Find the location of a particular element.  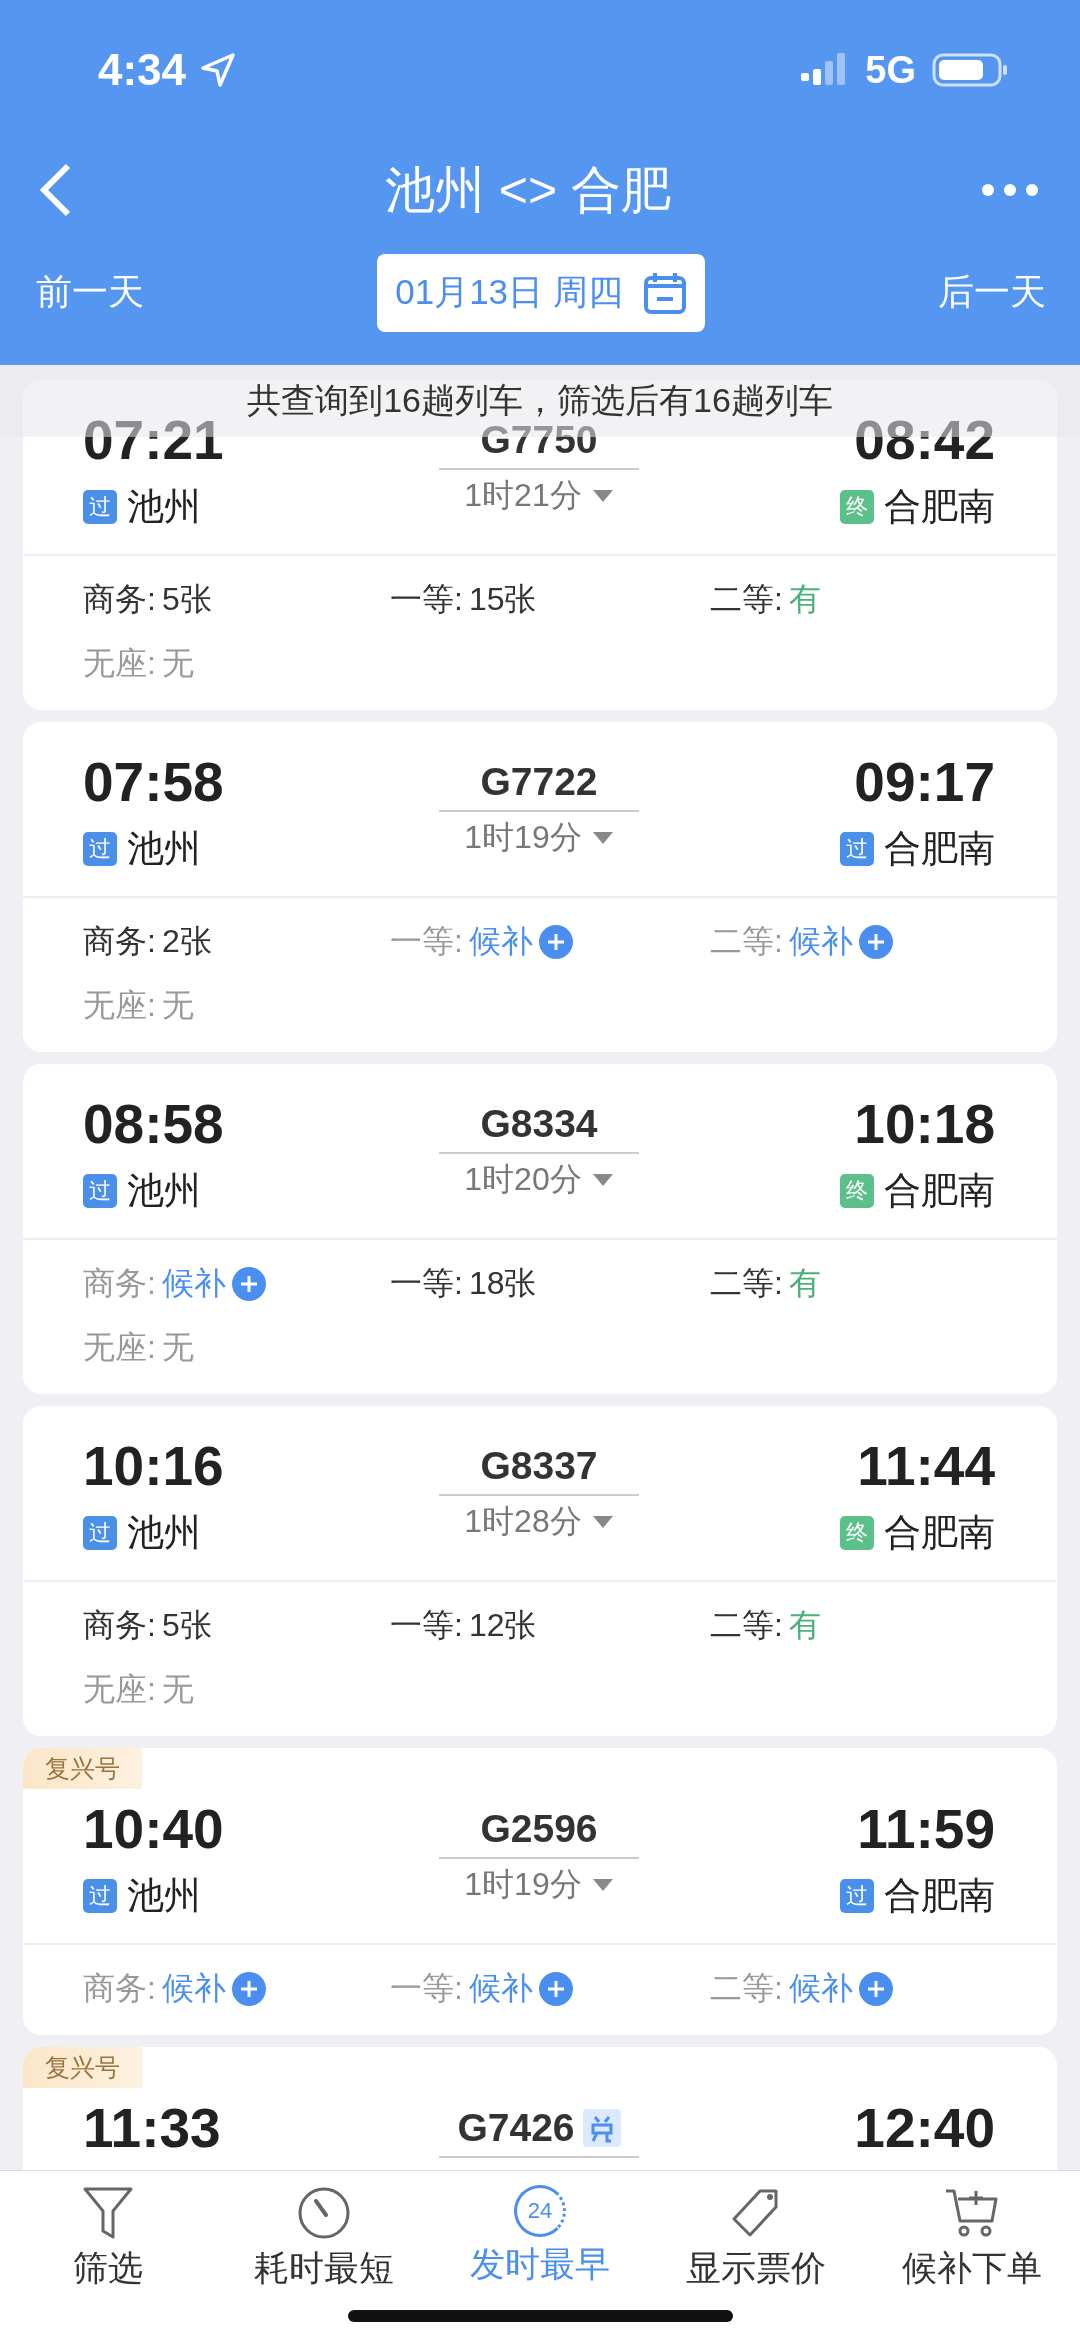

train-card: 07:58 过 池州 G7722 1时19分 09:17 过 合肥南 商务: 2张 一等: 候补 二等: 候补 无座: 无 is located at coordinates (540, 887).